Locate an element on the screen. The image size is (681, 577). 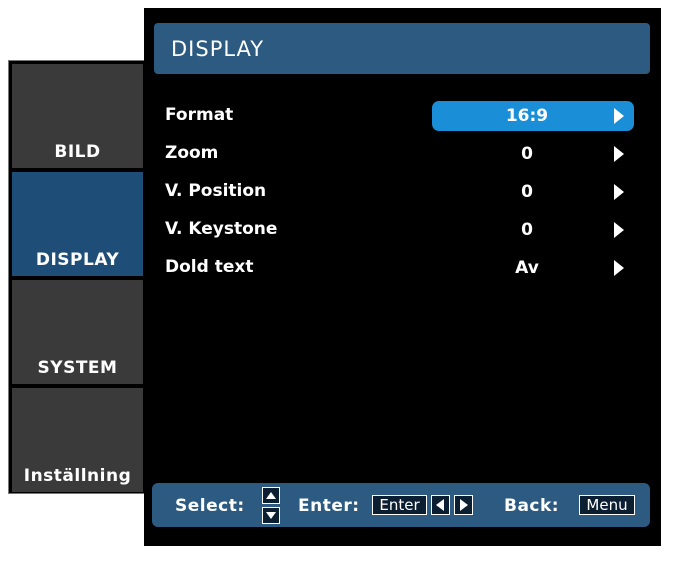
row-label: Zoom is located at coordinates (192, 153).